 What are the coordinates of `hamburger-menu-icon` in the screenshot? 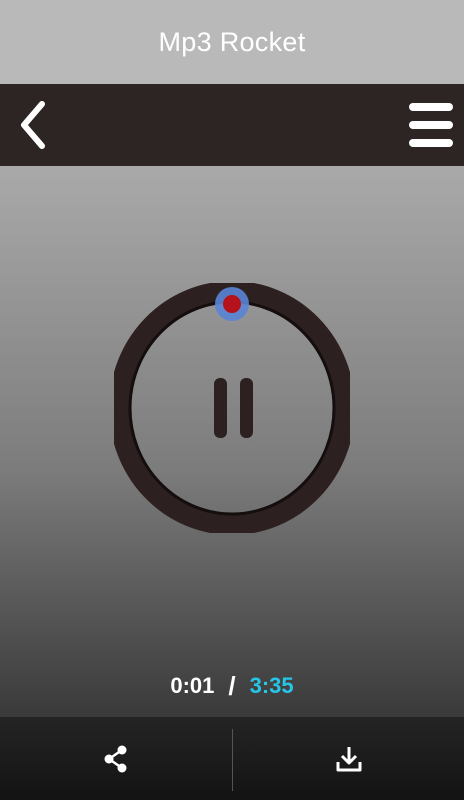 It's located at (431, 125).